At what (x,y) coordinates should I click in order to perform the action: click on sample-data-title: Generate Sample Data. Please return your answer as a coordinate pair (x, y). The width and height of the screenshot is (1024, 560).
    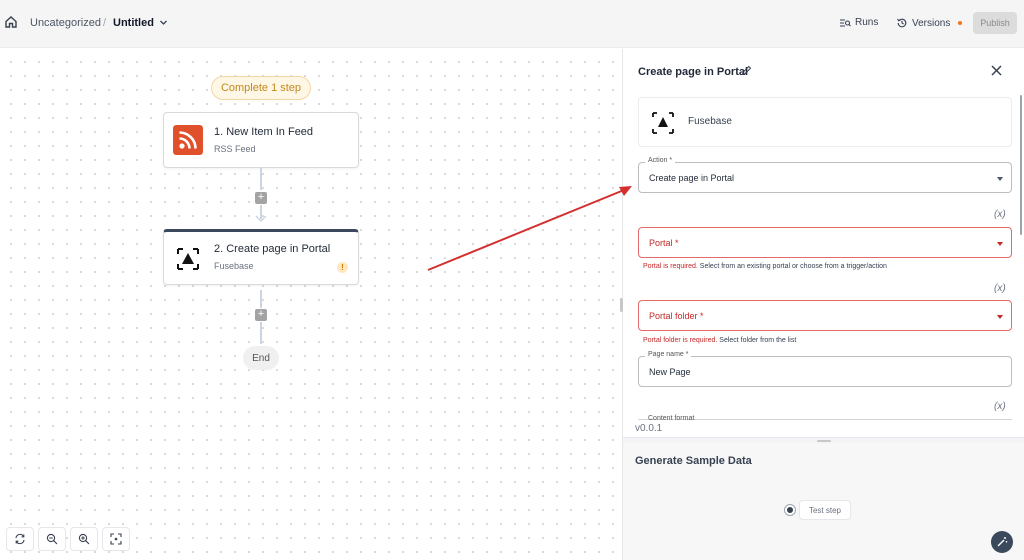
    Looking at the image, I should click on (693, 461).